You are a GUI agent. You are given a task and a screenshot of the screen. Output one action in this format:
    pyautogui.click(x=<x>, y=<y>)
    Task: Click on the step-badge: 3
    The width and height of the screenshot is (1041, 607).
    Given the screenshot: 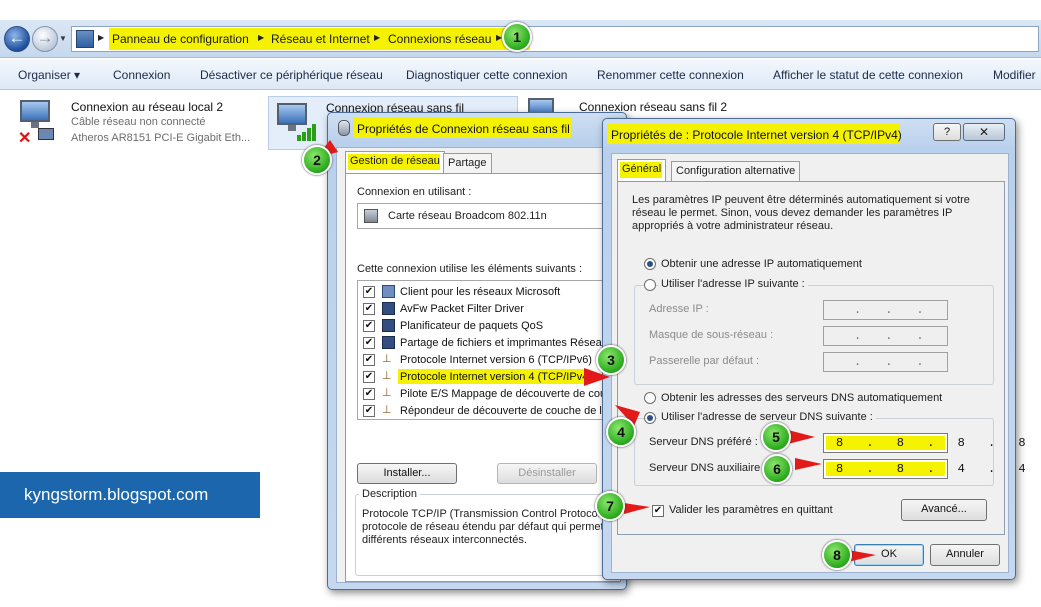 What is the action you would take?
    pyautogui.click(x=611, y=360)
    